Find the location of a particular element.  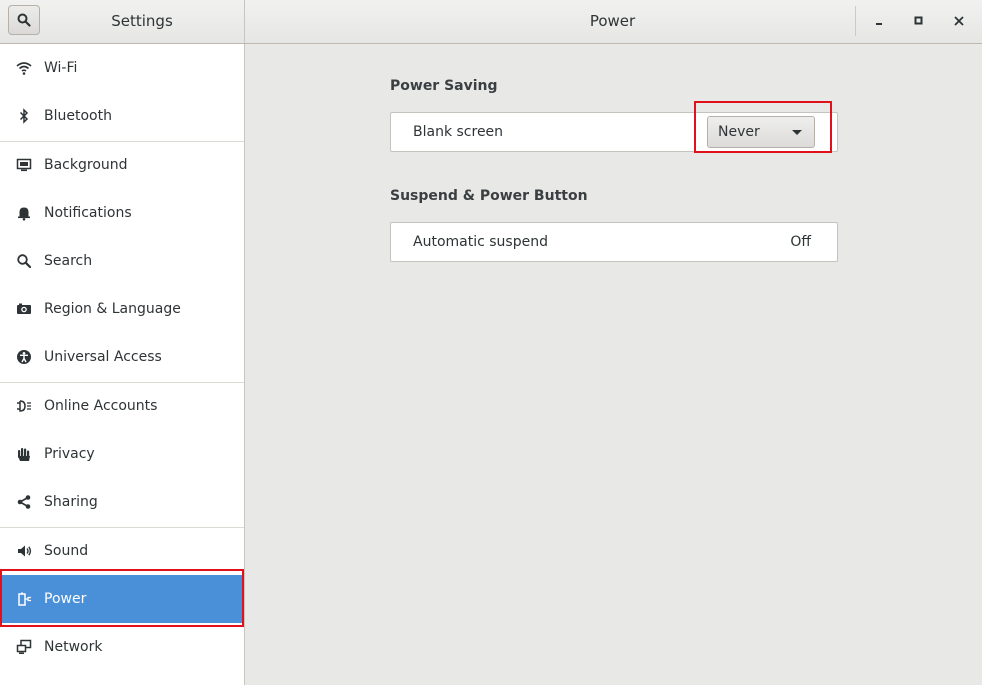

sidebar-item-label: Background is located at coordinates (86, 165).